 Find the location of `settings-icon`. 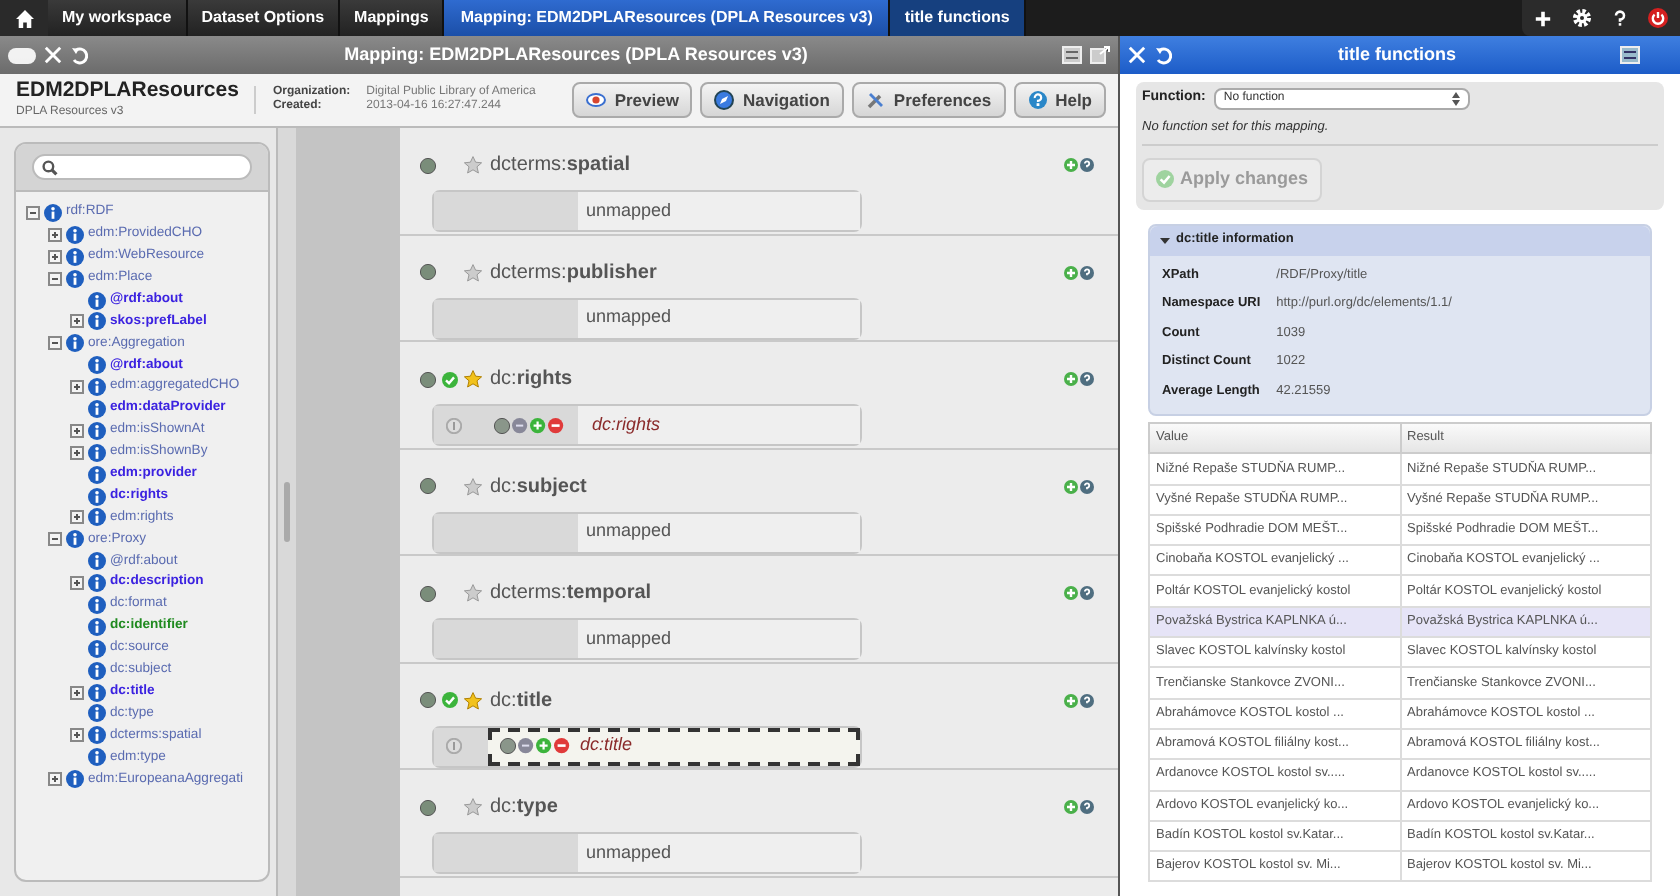

settings-icon is located at coordinates (1582, 18).